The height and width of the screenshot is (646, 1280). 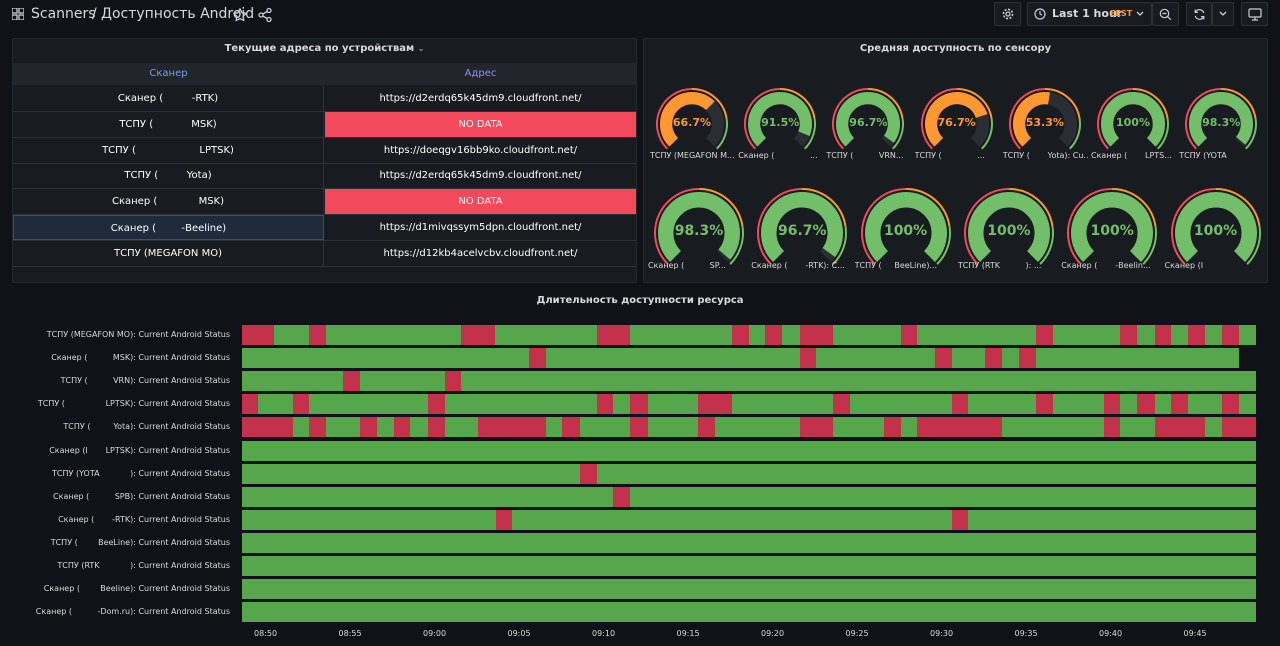 What do you see at coordinates (1254, 14) in the screenshot?
I see `tv-mode-button` at bounding box center [1254, 14].